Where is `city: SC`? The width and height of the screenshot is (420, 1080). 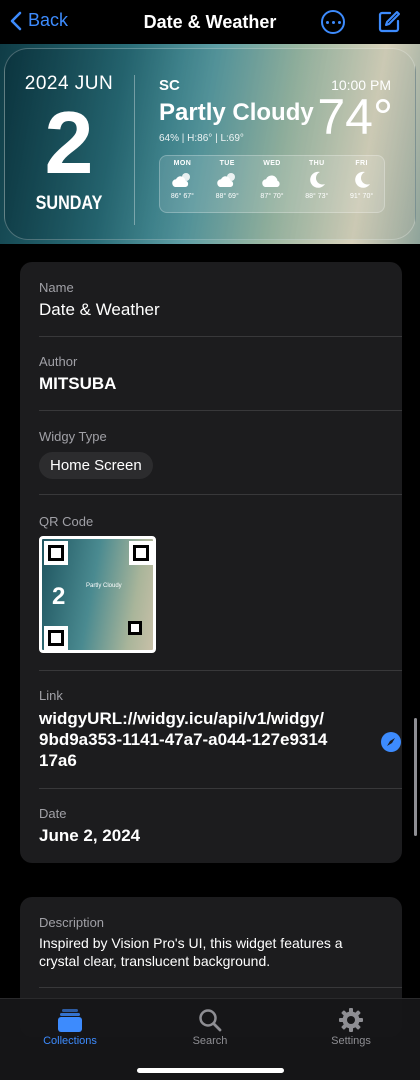
city: SC is located at coordinates (169, 85).